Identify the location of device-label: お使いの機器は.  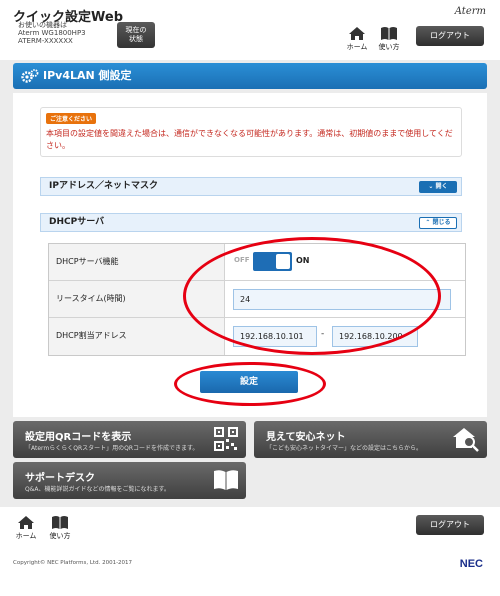
(42, 25).